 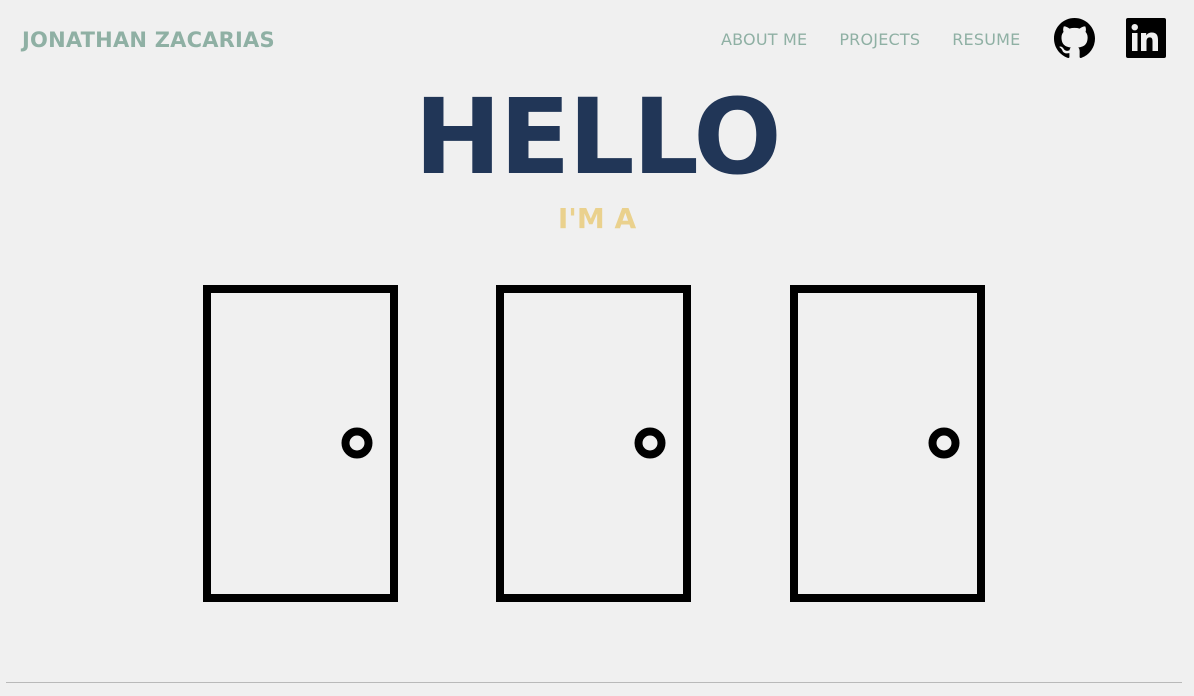 I want to click on github-link, so click(x=1074, y=38).